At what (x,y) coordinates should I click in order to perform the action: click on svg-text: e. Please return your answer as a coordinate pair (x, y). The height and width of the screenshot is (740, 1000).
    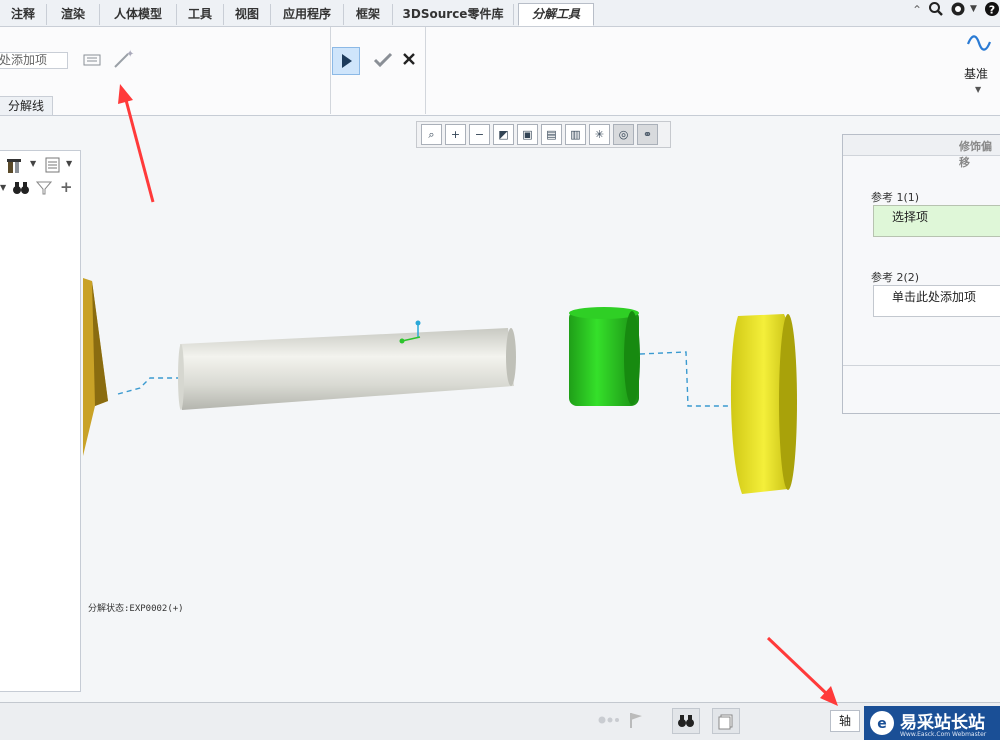
    Looking at the image, I should click on (882, 724).